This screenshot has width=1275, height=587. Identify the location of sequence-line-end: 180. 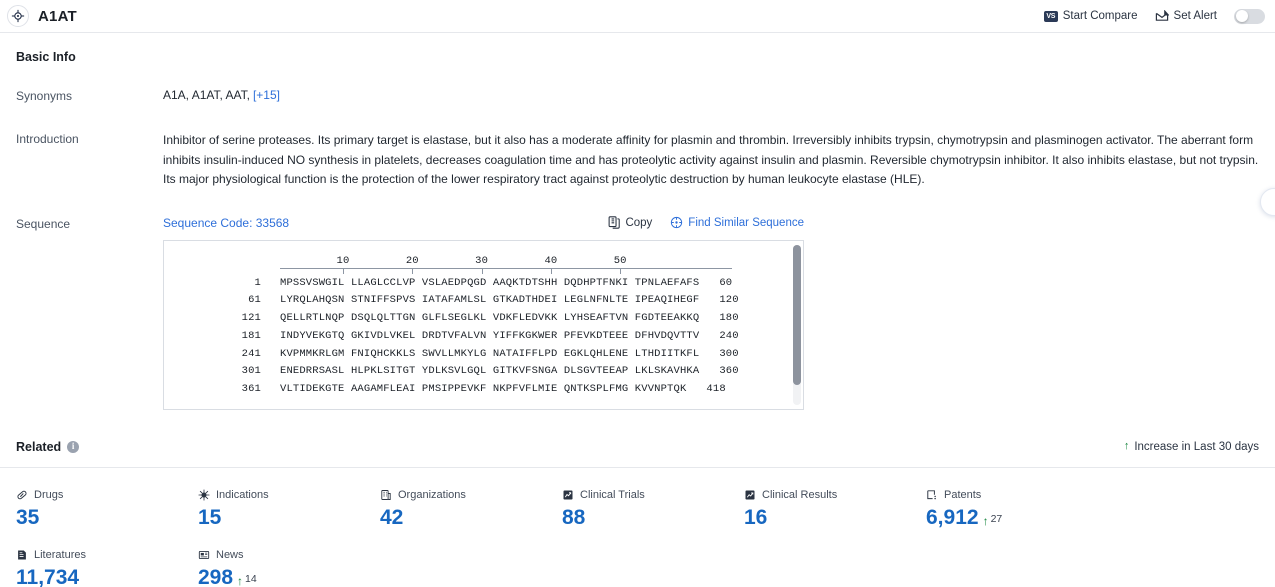
(729, 318).